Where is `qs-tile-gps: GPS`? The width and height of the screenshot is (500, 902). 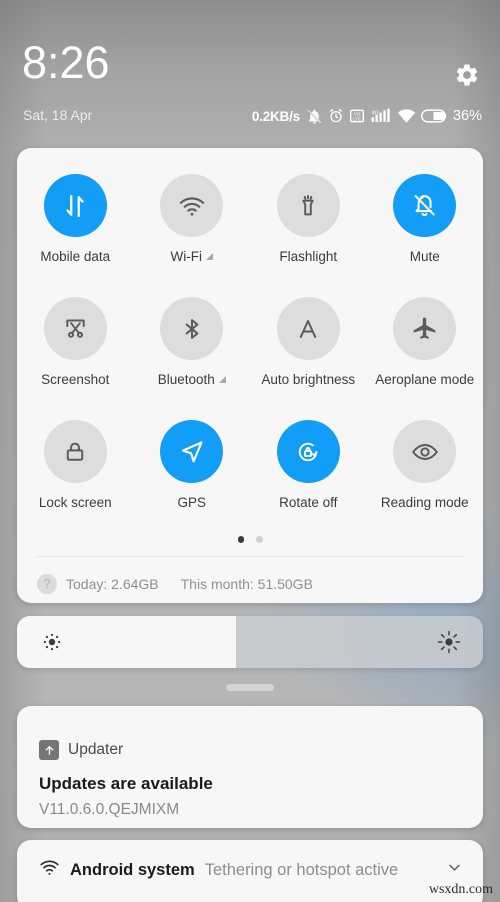
qs-tile-gps: GPS is located at coordinates (192, 469).